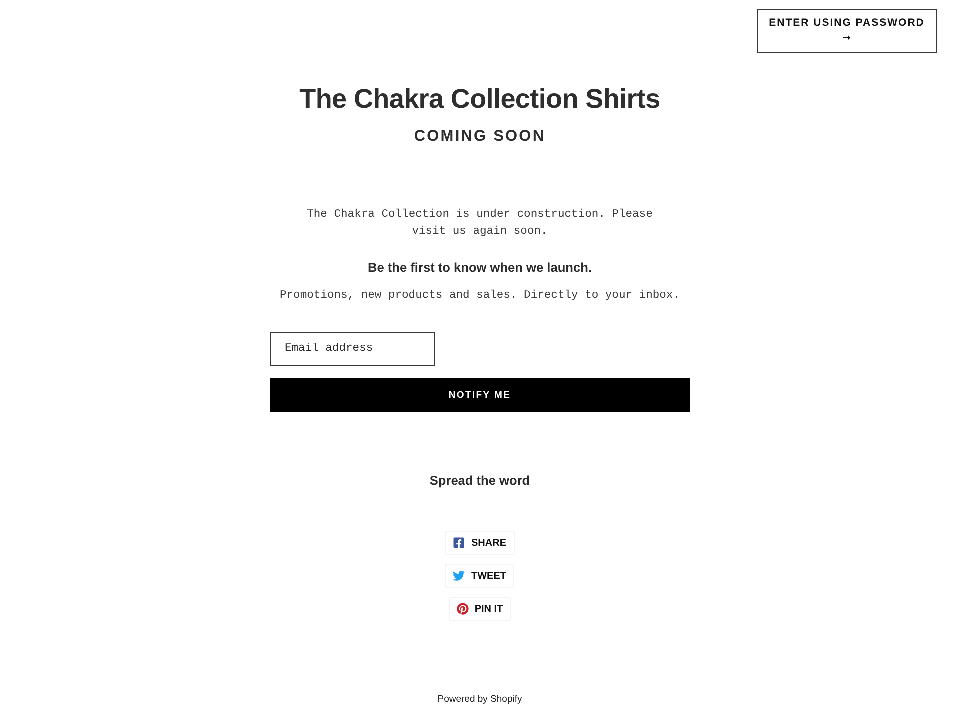  I want to click on signup-description: Promotions, new products and sales. Directly to your inbox., so click(480, 296).